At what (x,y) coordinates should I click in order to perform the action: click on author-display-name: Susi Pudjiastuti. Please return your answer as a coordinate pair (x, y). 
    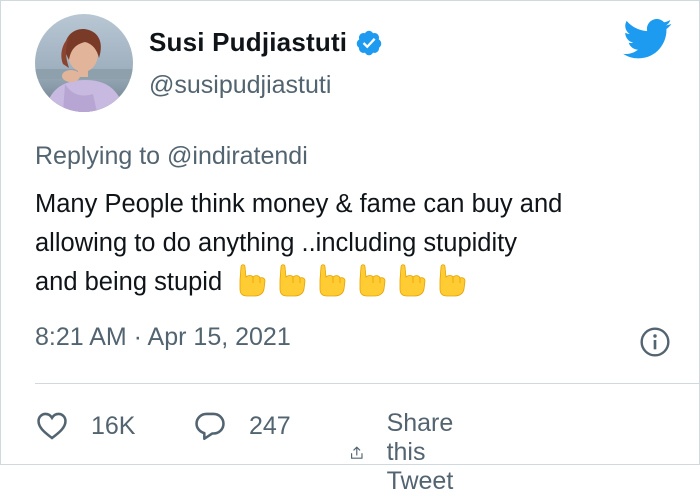
    Looking at the image, I should click on (248, 42).